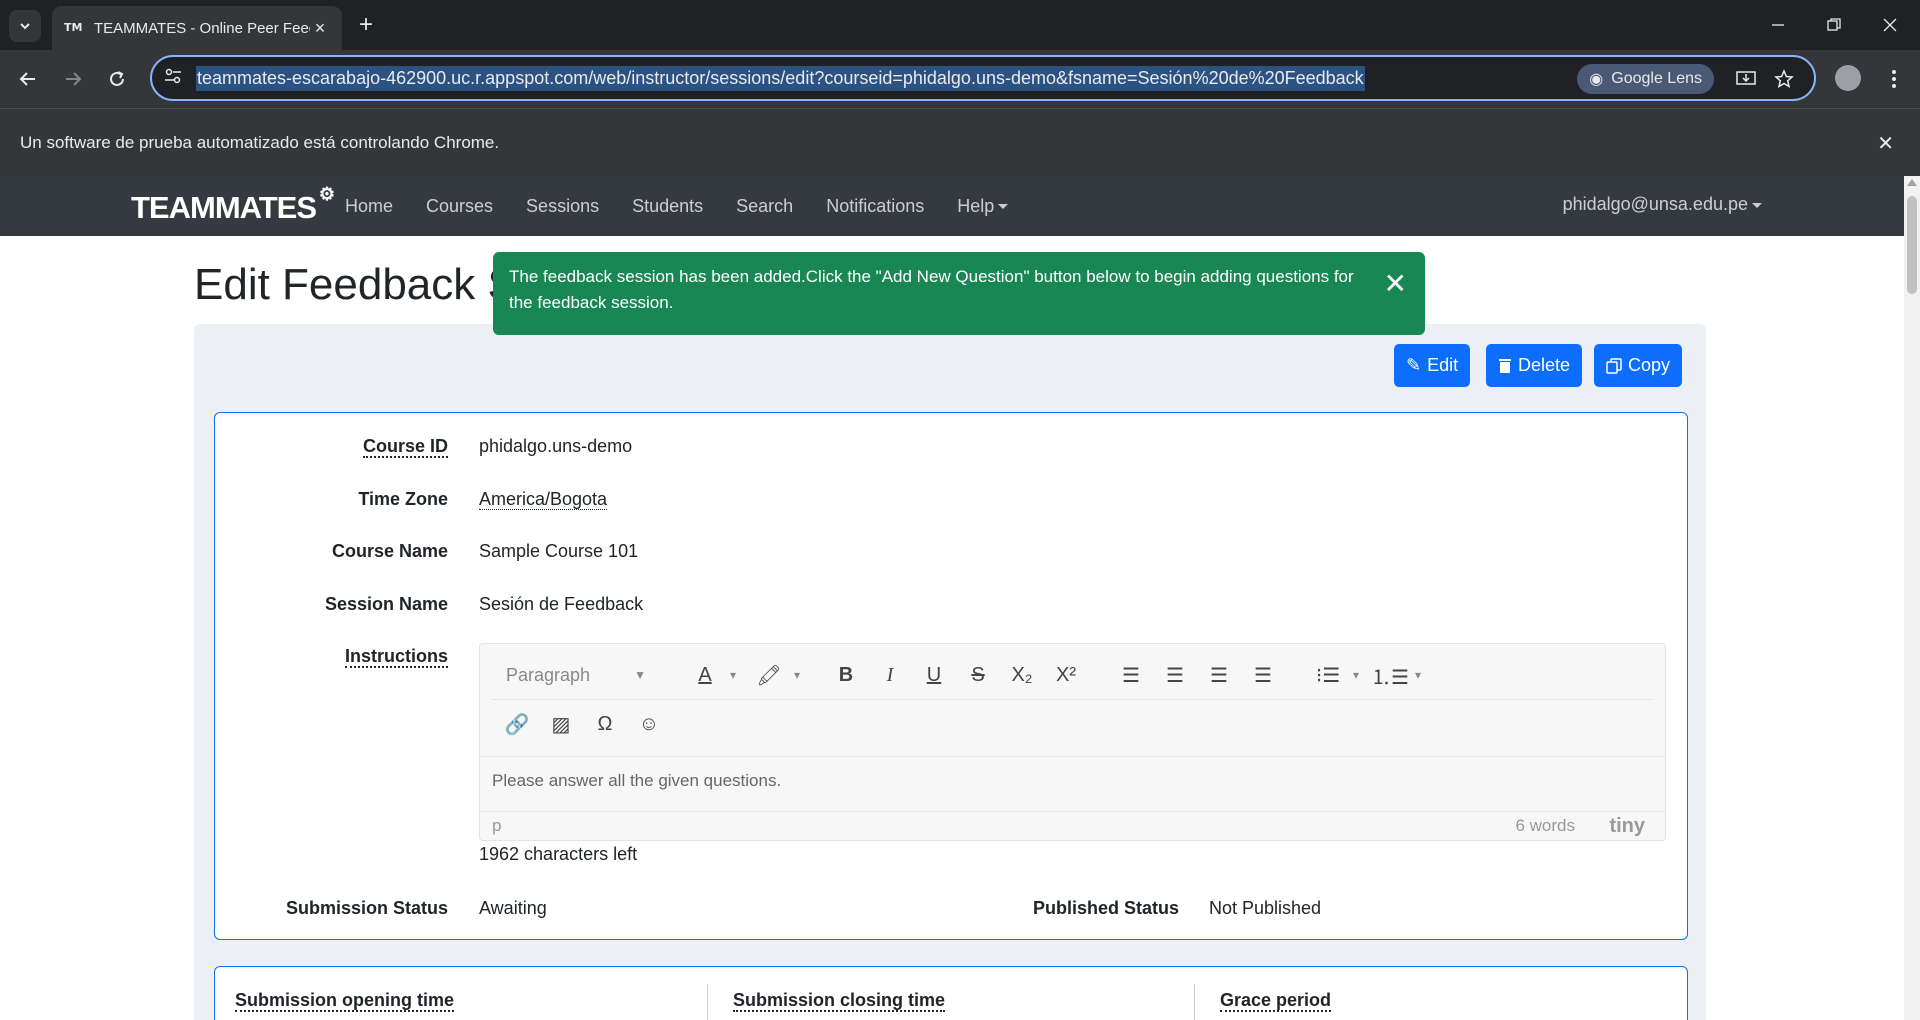  I want to click on numbered-list-icon: ⒈☰, so click(1390, 675).